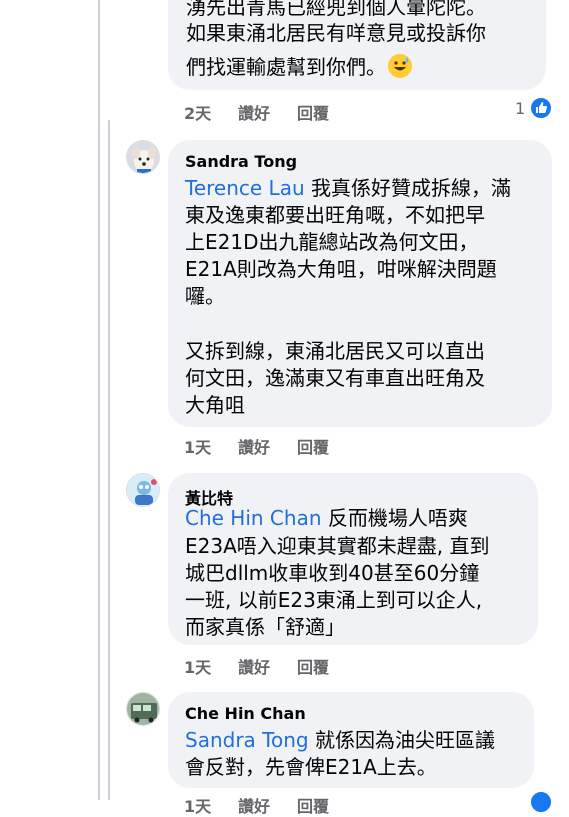  Describe the element at coordinates (336, 33) in the screenshot. I see `comment-text-line: 如果東涌北居民有咩意見或投訴你` at that location.